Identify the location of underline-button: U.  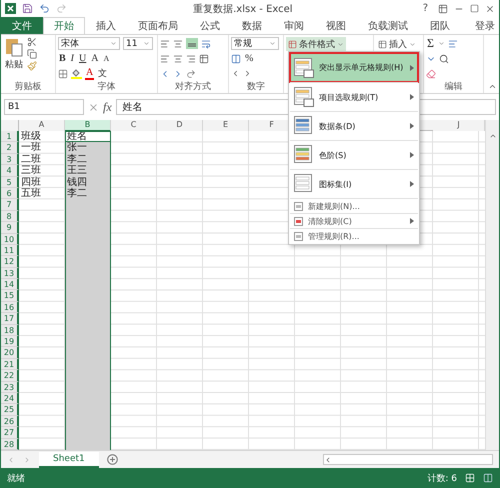
(83, 58).